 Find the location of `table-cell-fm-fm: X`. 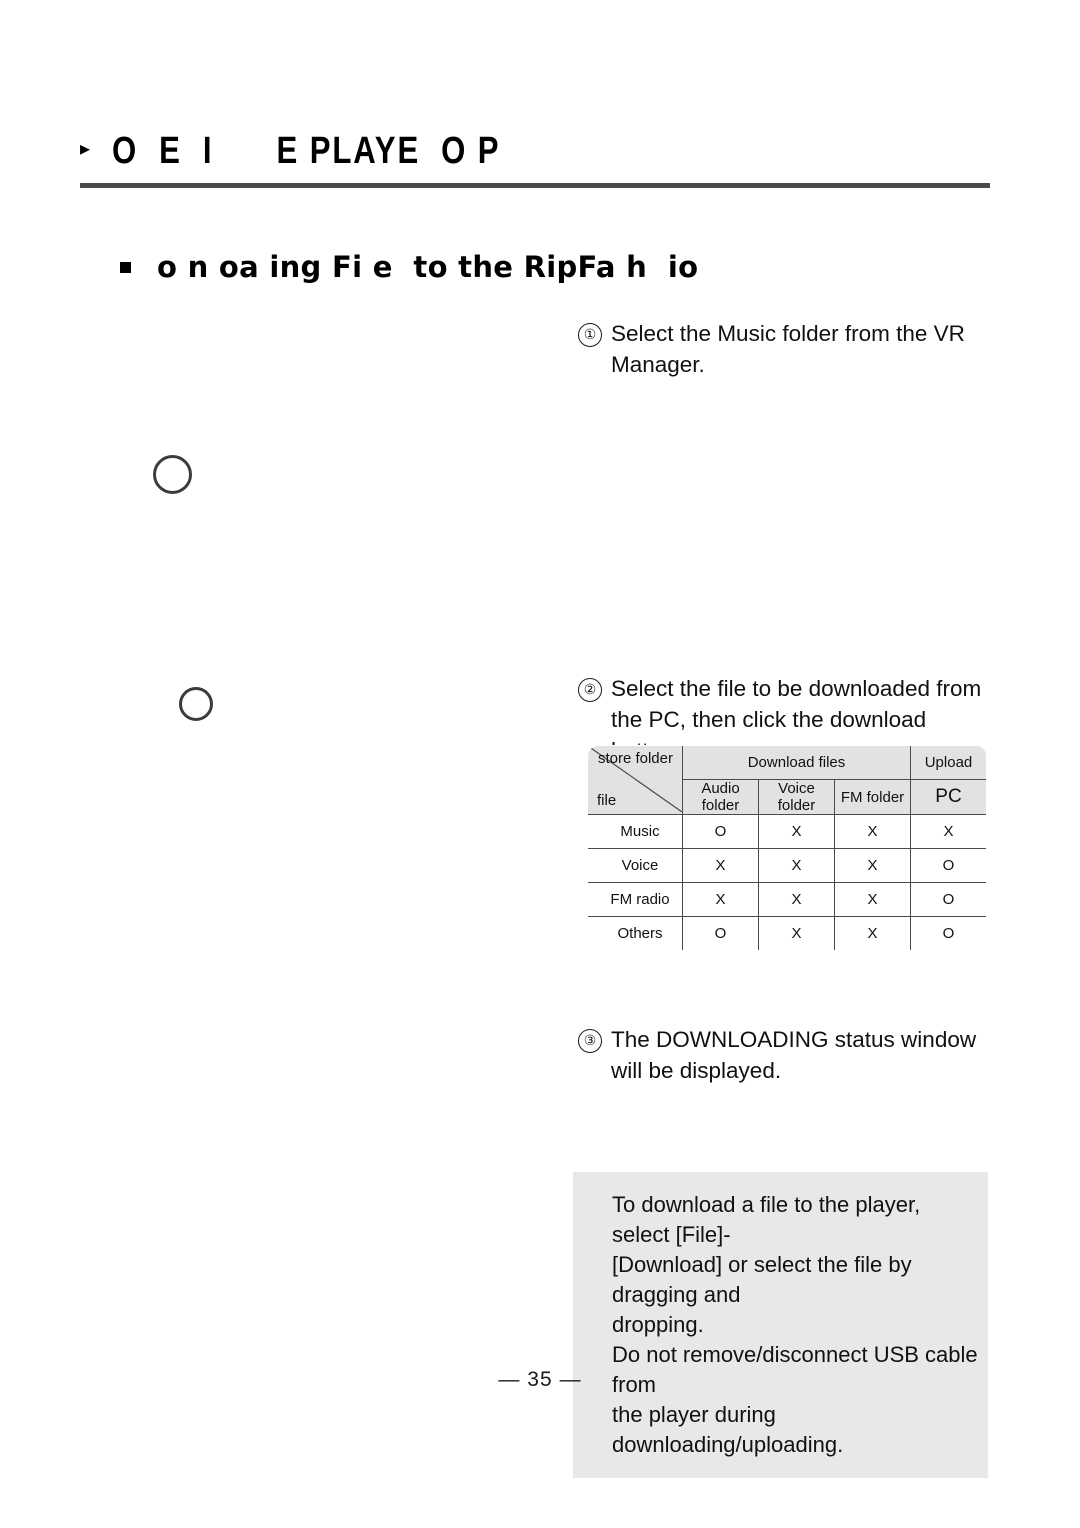

table-cell-fm-fm: X is located at coordinates (872, 899).